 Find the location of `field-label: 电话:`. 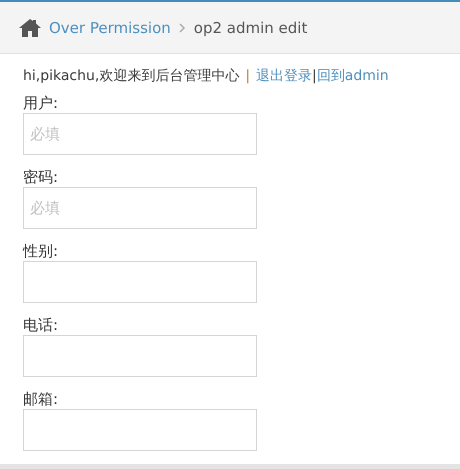

field-label: 电话: is located at coordinates (41, 325).